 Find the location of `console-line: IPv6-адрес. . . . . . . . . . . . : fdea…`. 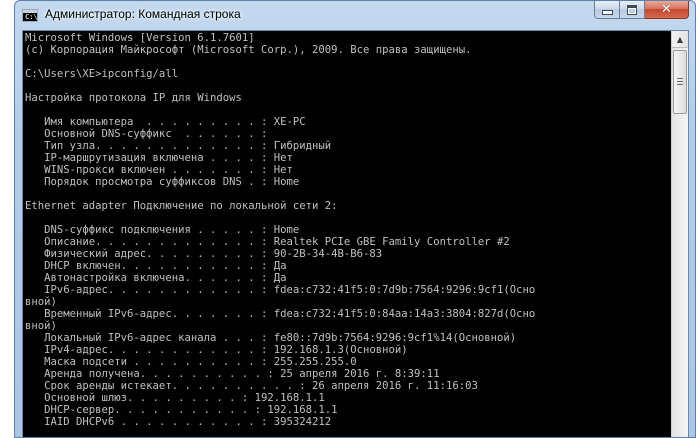

console-line: IPv6-адрес. . . . . . . . . . . . : fdea… is located at coordinates (280, 290).